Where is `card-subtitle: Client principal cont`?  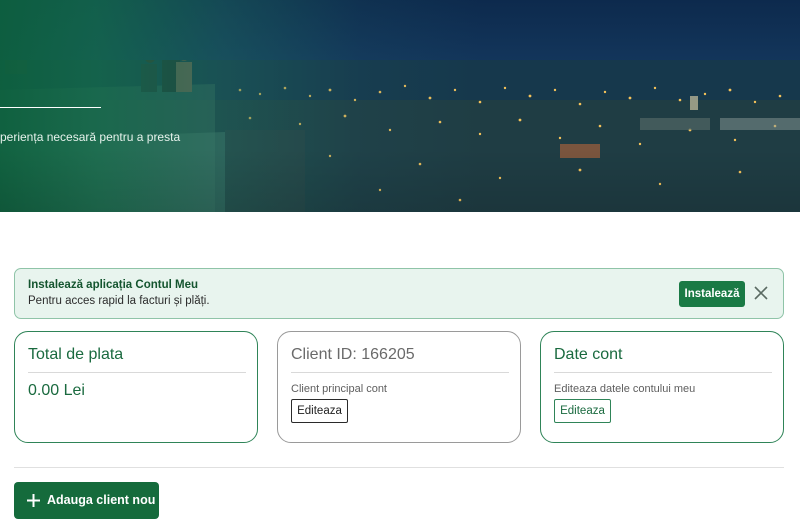
card-subtitle: Client principal cont is located at coordinates (339, 389).